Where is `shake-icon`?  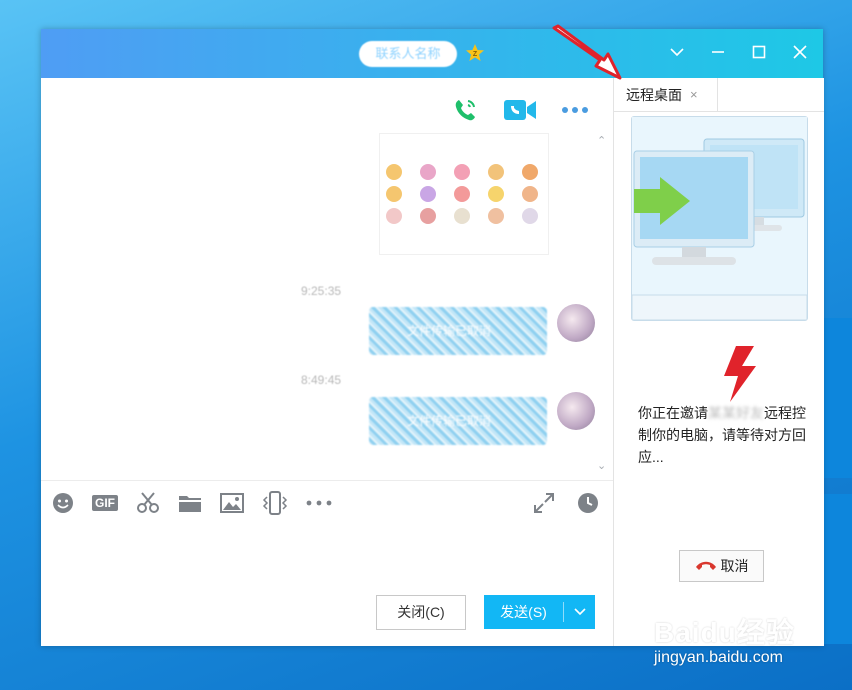 shake-icon is located at coordinates (275, 503).